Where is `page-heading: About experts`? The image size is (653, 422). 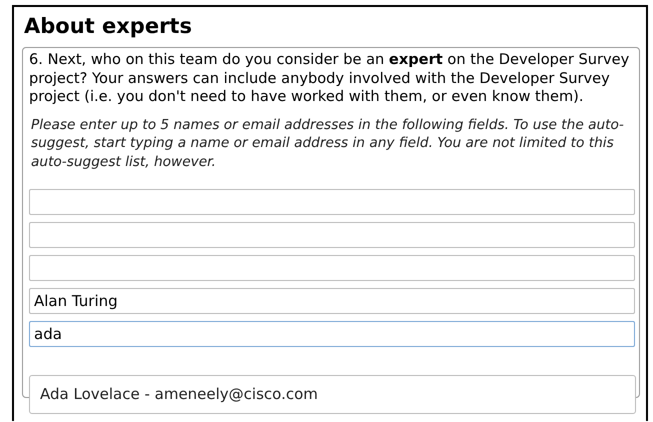
page-heading: About experts is located at coordinates (108, 26).